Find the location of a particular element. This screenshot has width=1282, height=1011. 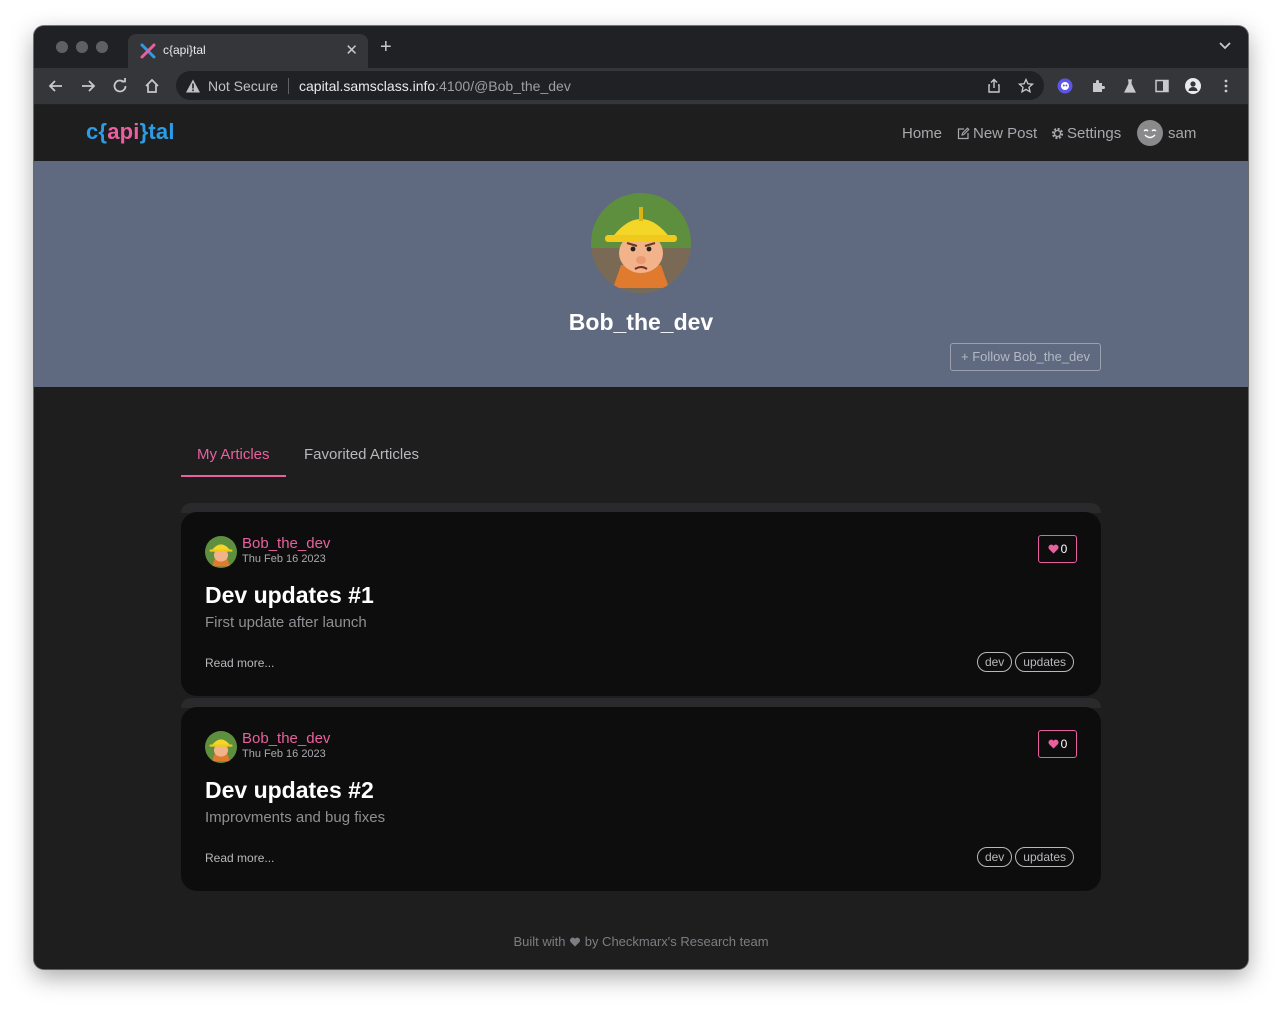

edit-icon is located at coordinates (963, 133).